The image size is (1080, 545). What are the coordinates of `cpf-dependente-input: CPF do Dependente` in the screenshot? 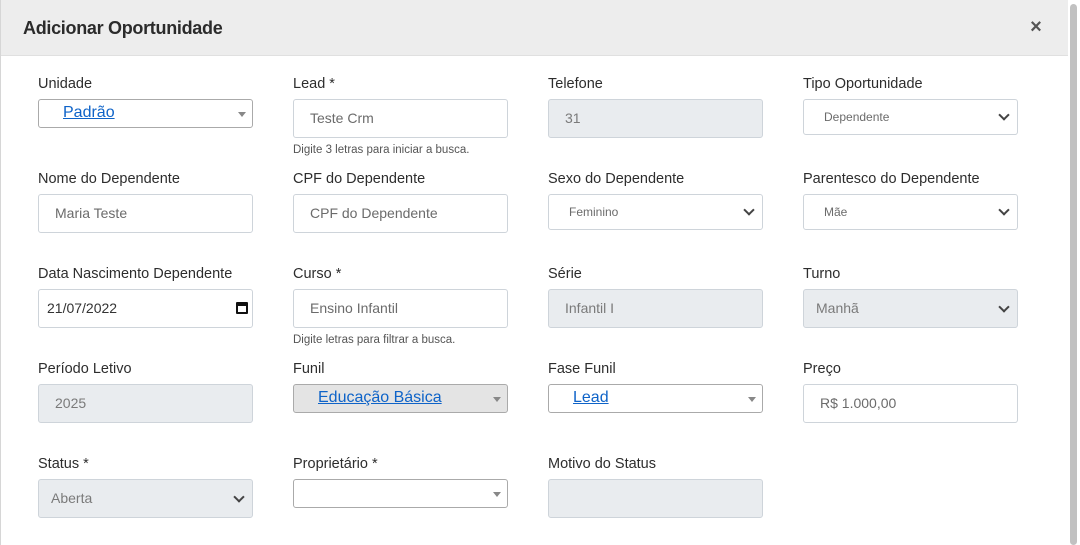 It's located at (400, 213).